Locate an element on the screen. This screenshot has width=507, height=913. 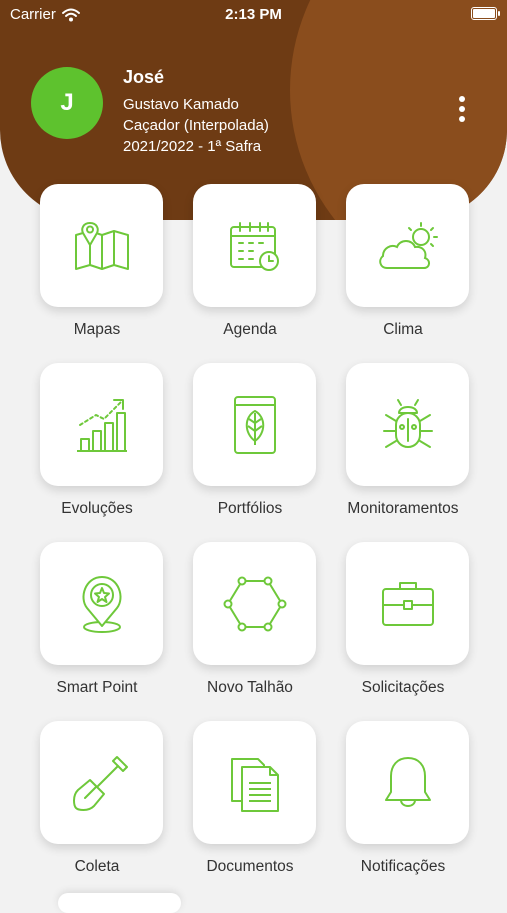
menu-card-partial is located at coordinates (119, 903).